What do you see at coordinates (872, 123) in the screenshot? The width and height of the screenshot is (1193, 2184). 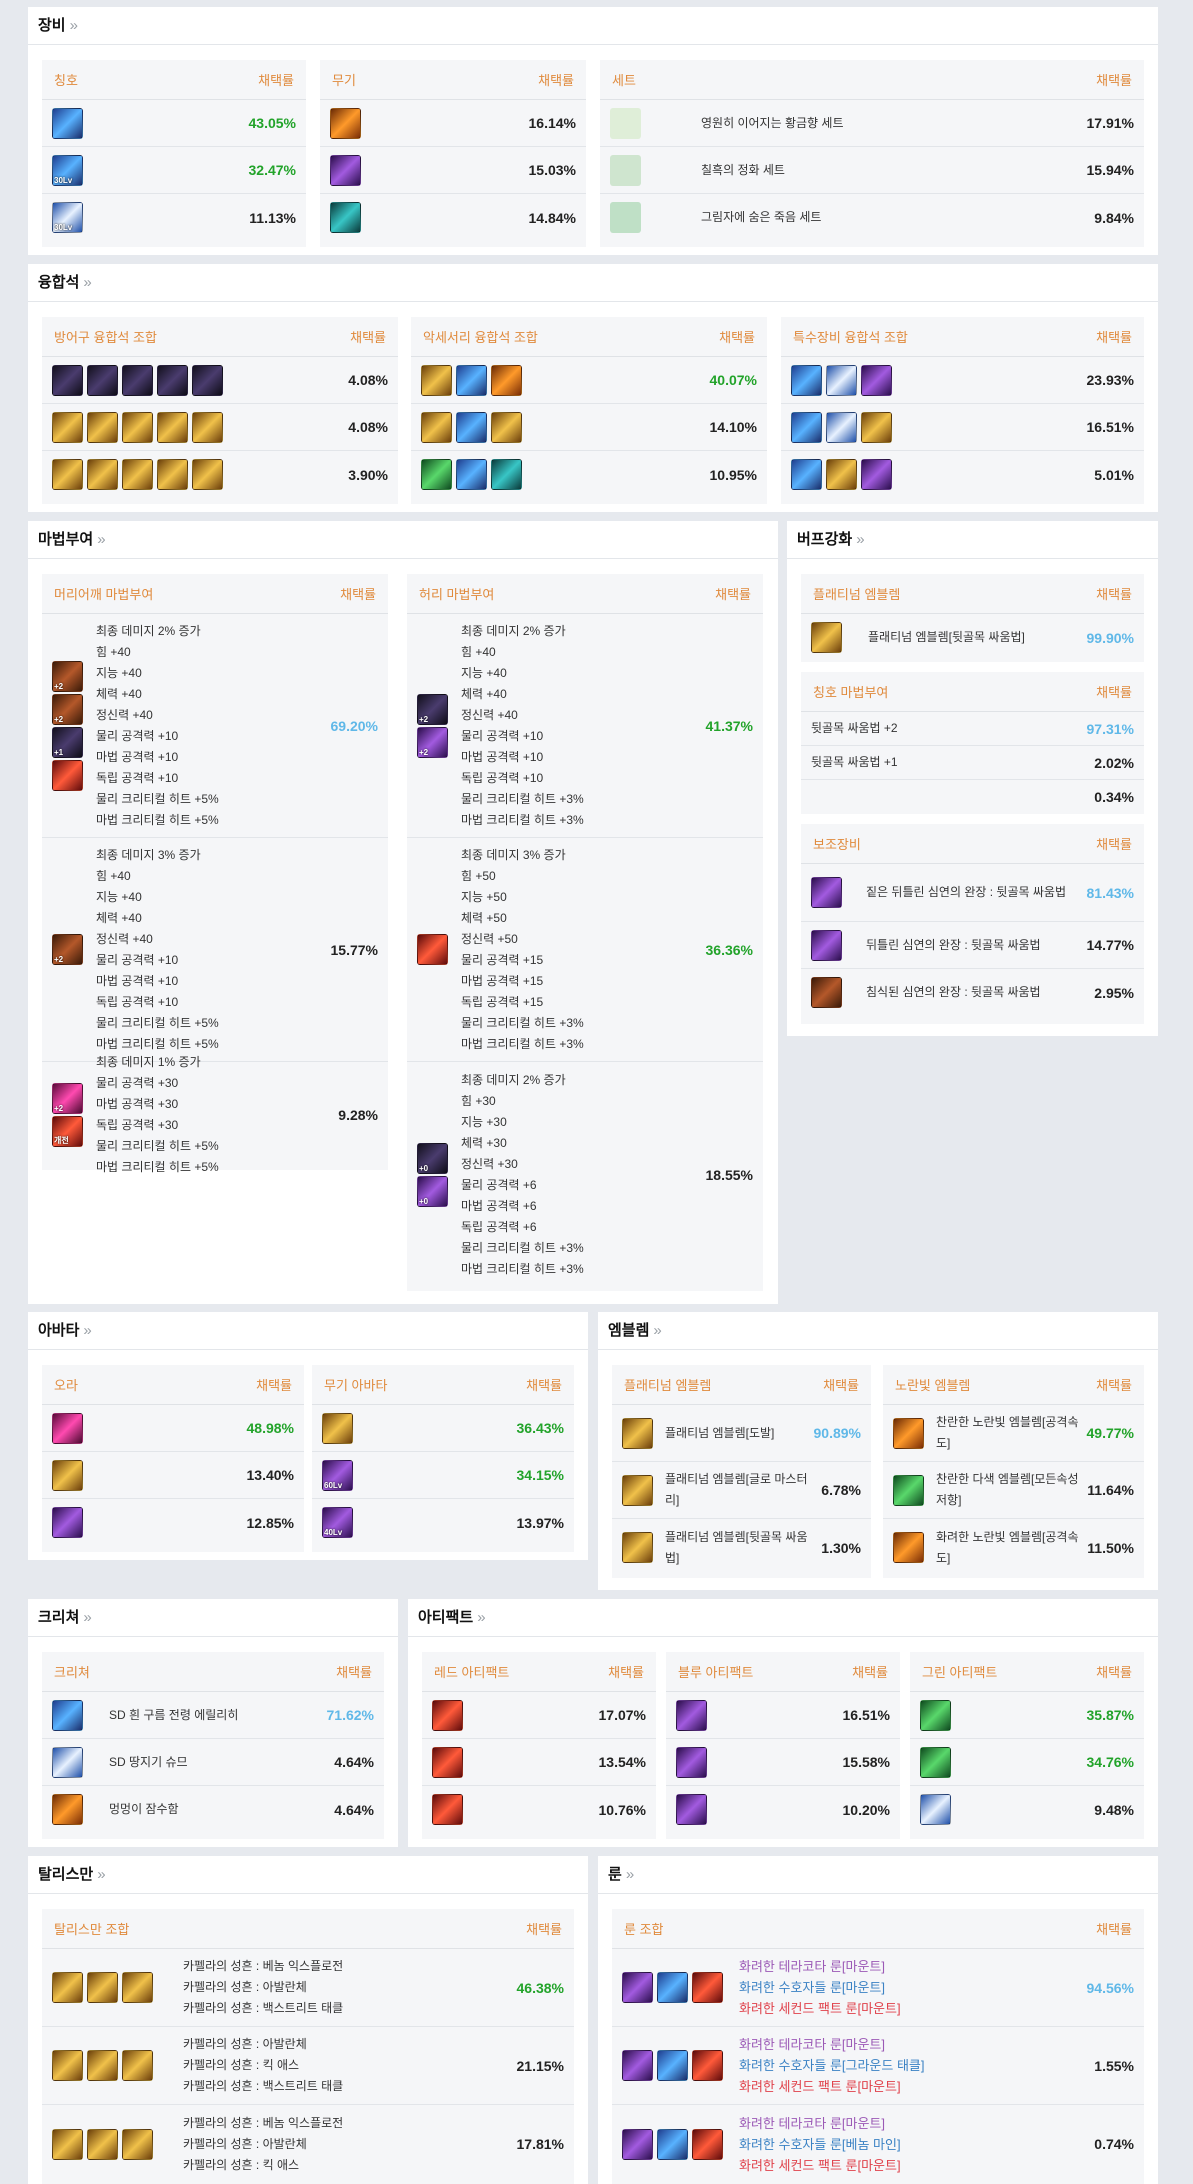 I see `list-item: 영원히 이어지는 황금향 세트 17.91%` at bounding box center [872, 123].